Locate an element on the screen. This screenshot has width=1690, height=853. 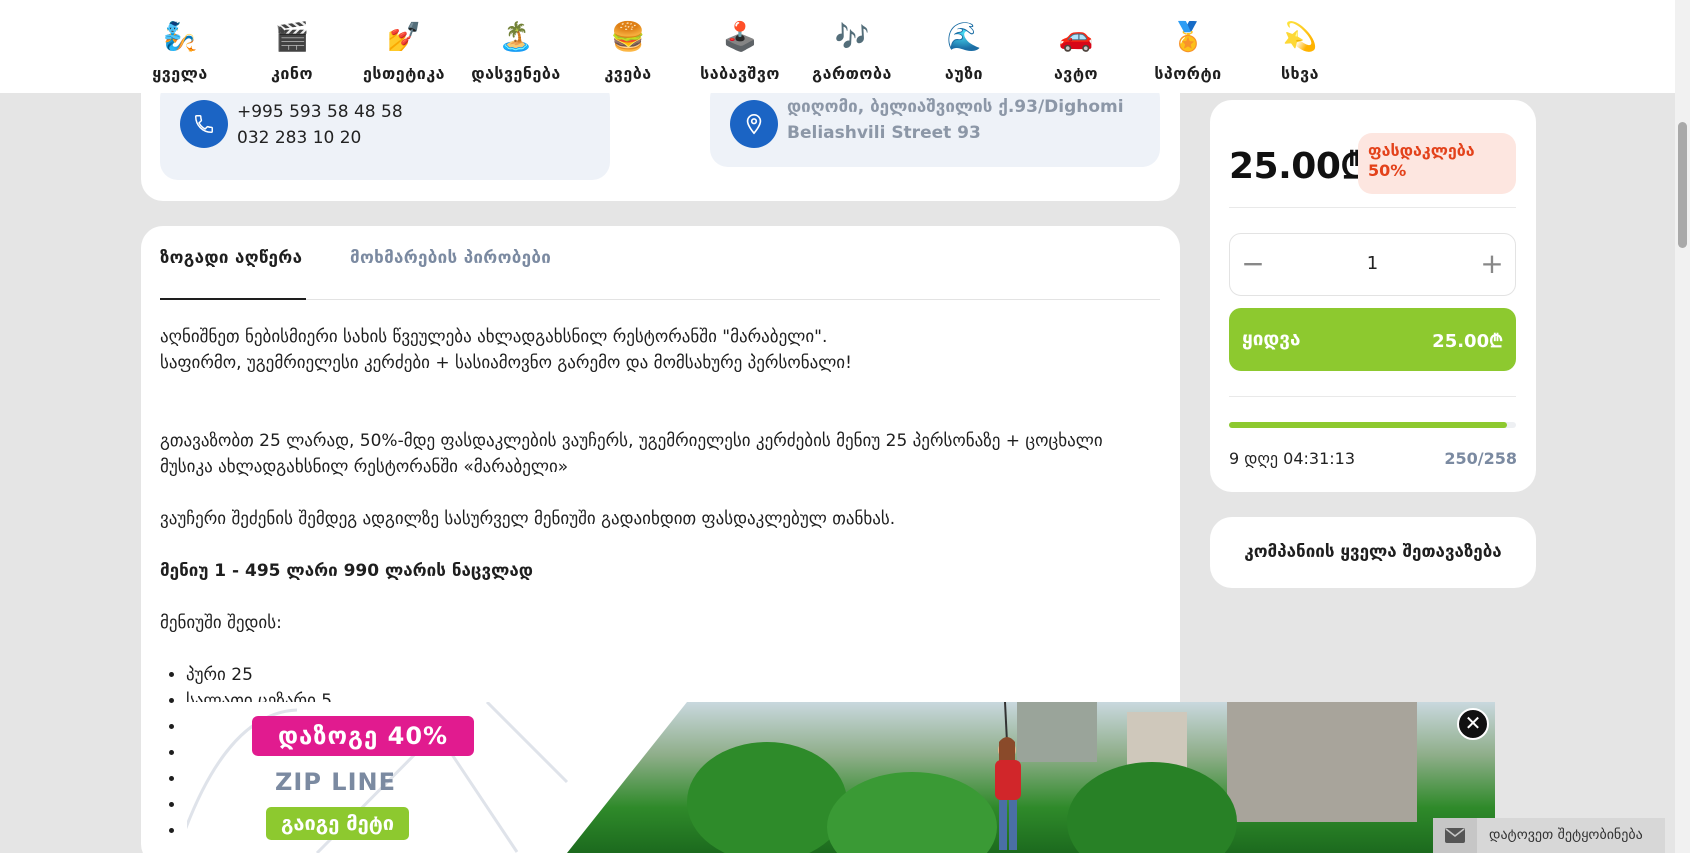
leave-message-widget: დატოვეთ შეტყობინება is located at coordinates (1549, 835).